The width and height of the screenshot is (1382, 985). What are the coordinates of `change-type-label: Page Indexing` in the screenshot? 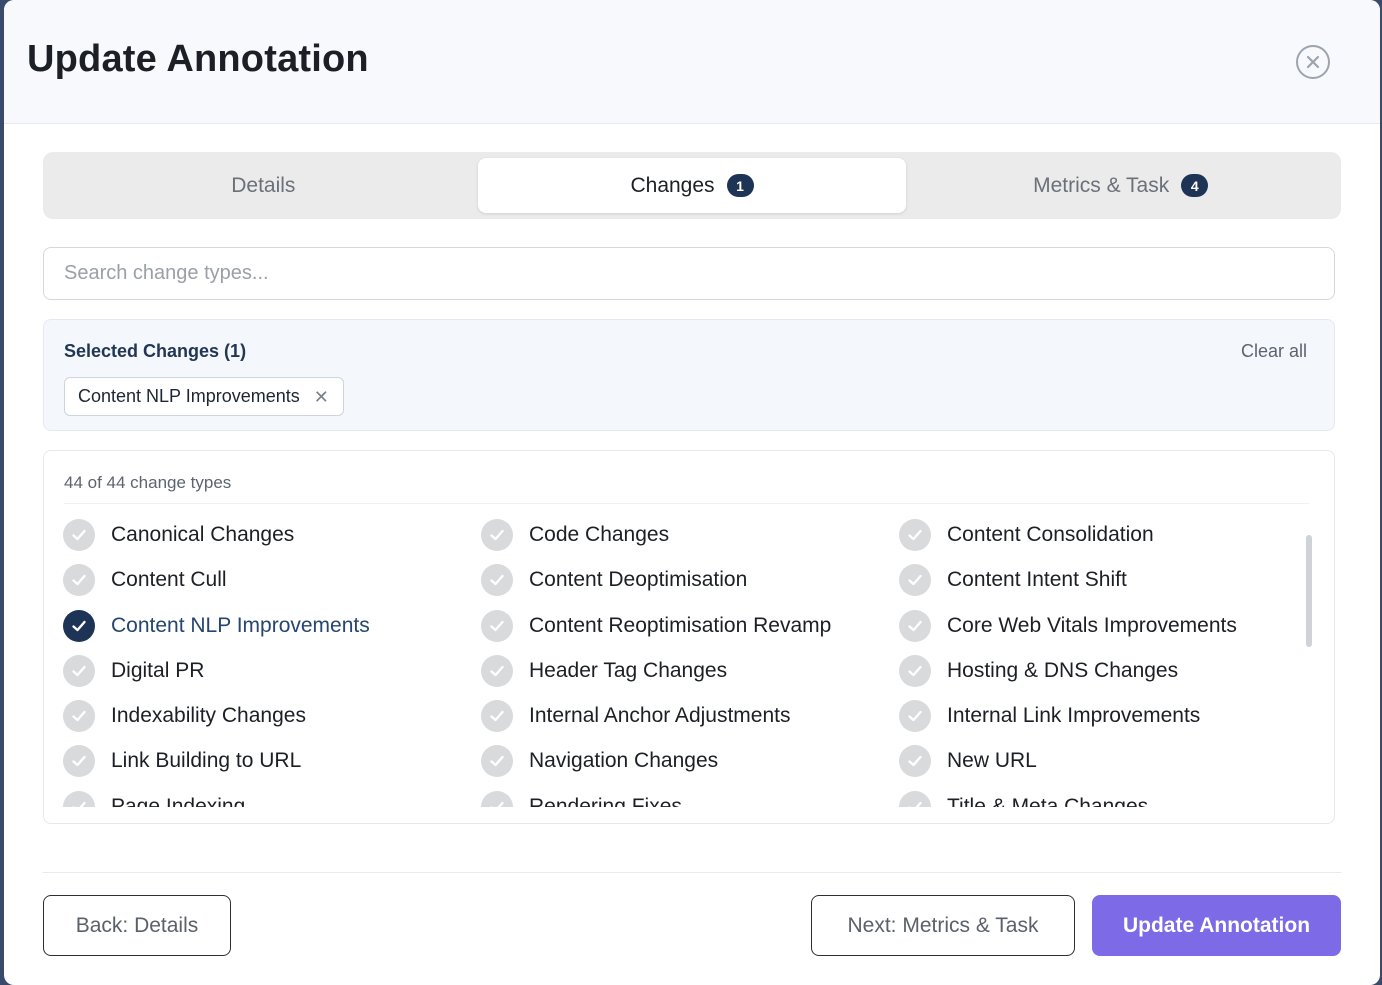 It's located at (178, 800).